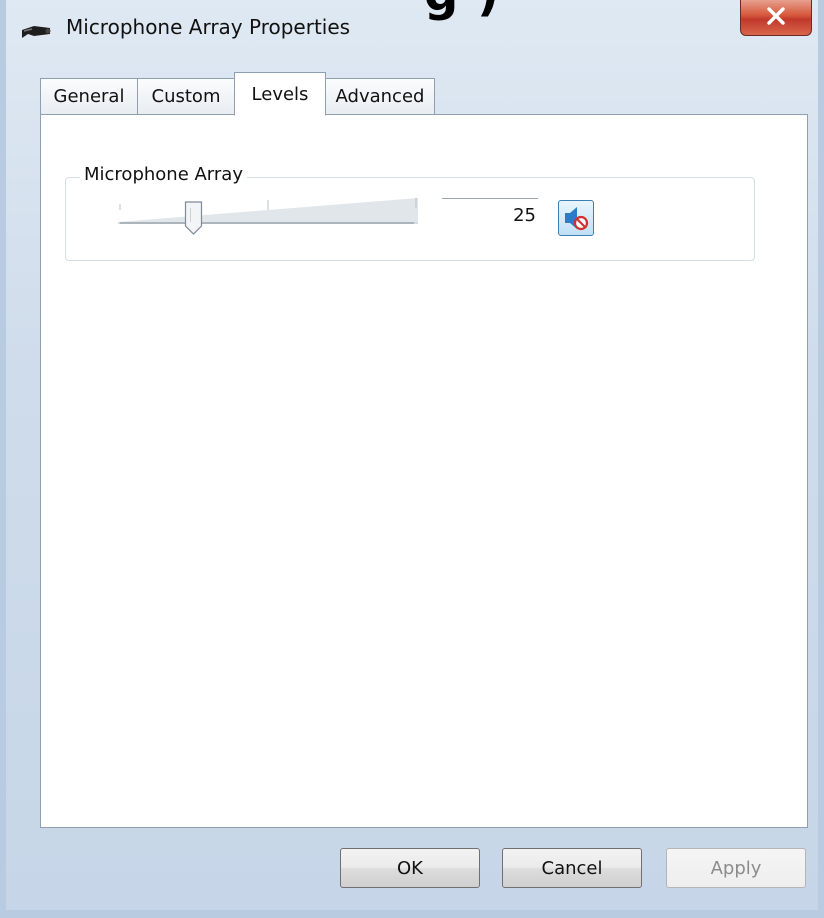 Image resolution: width=824 pixels, height=918 pixels. Describe the element at coordinates (208, 27) in the screenshot. I see `window-title: Microphone Array Properties` at that location.